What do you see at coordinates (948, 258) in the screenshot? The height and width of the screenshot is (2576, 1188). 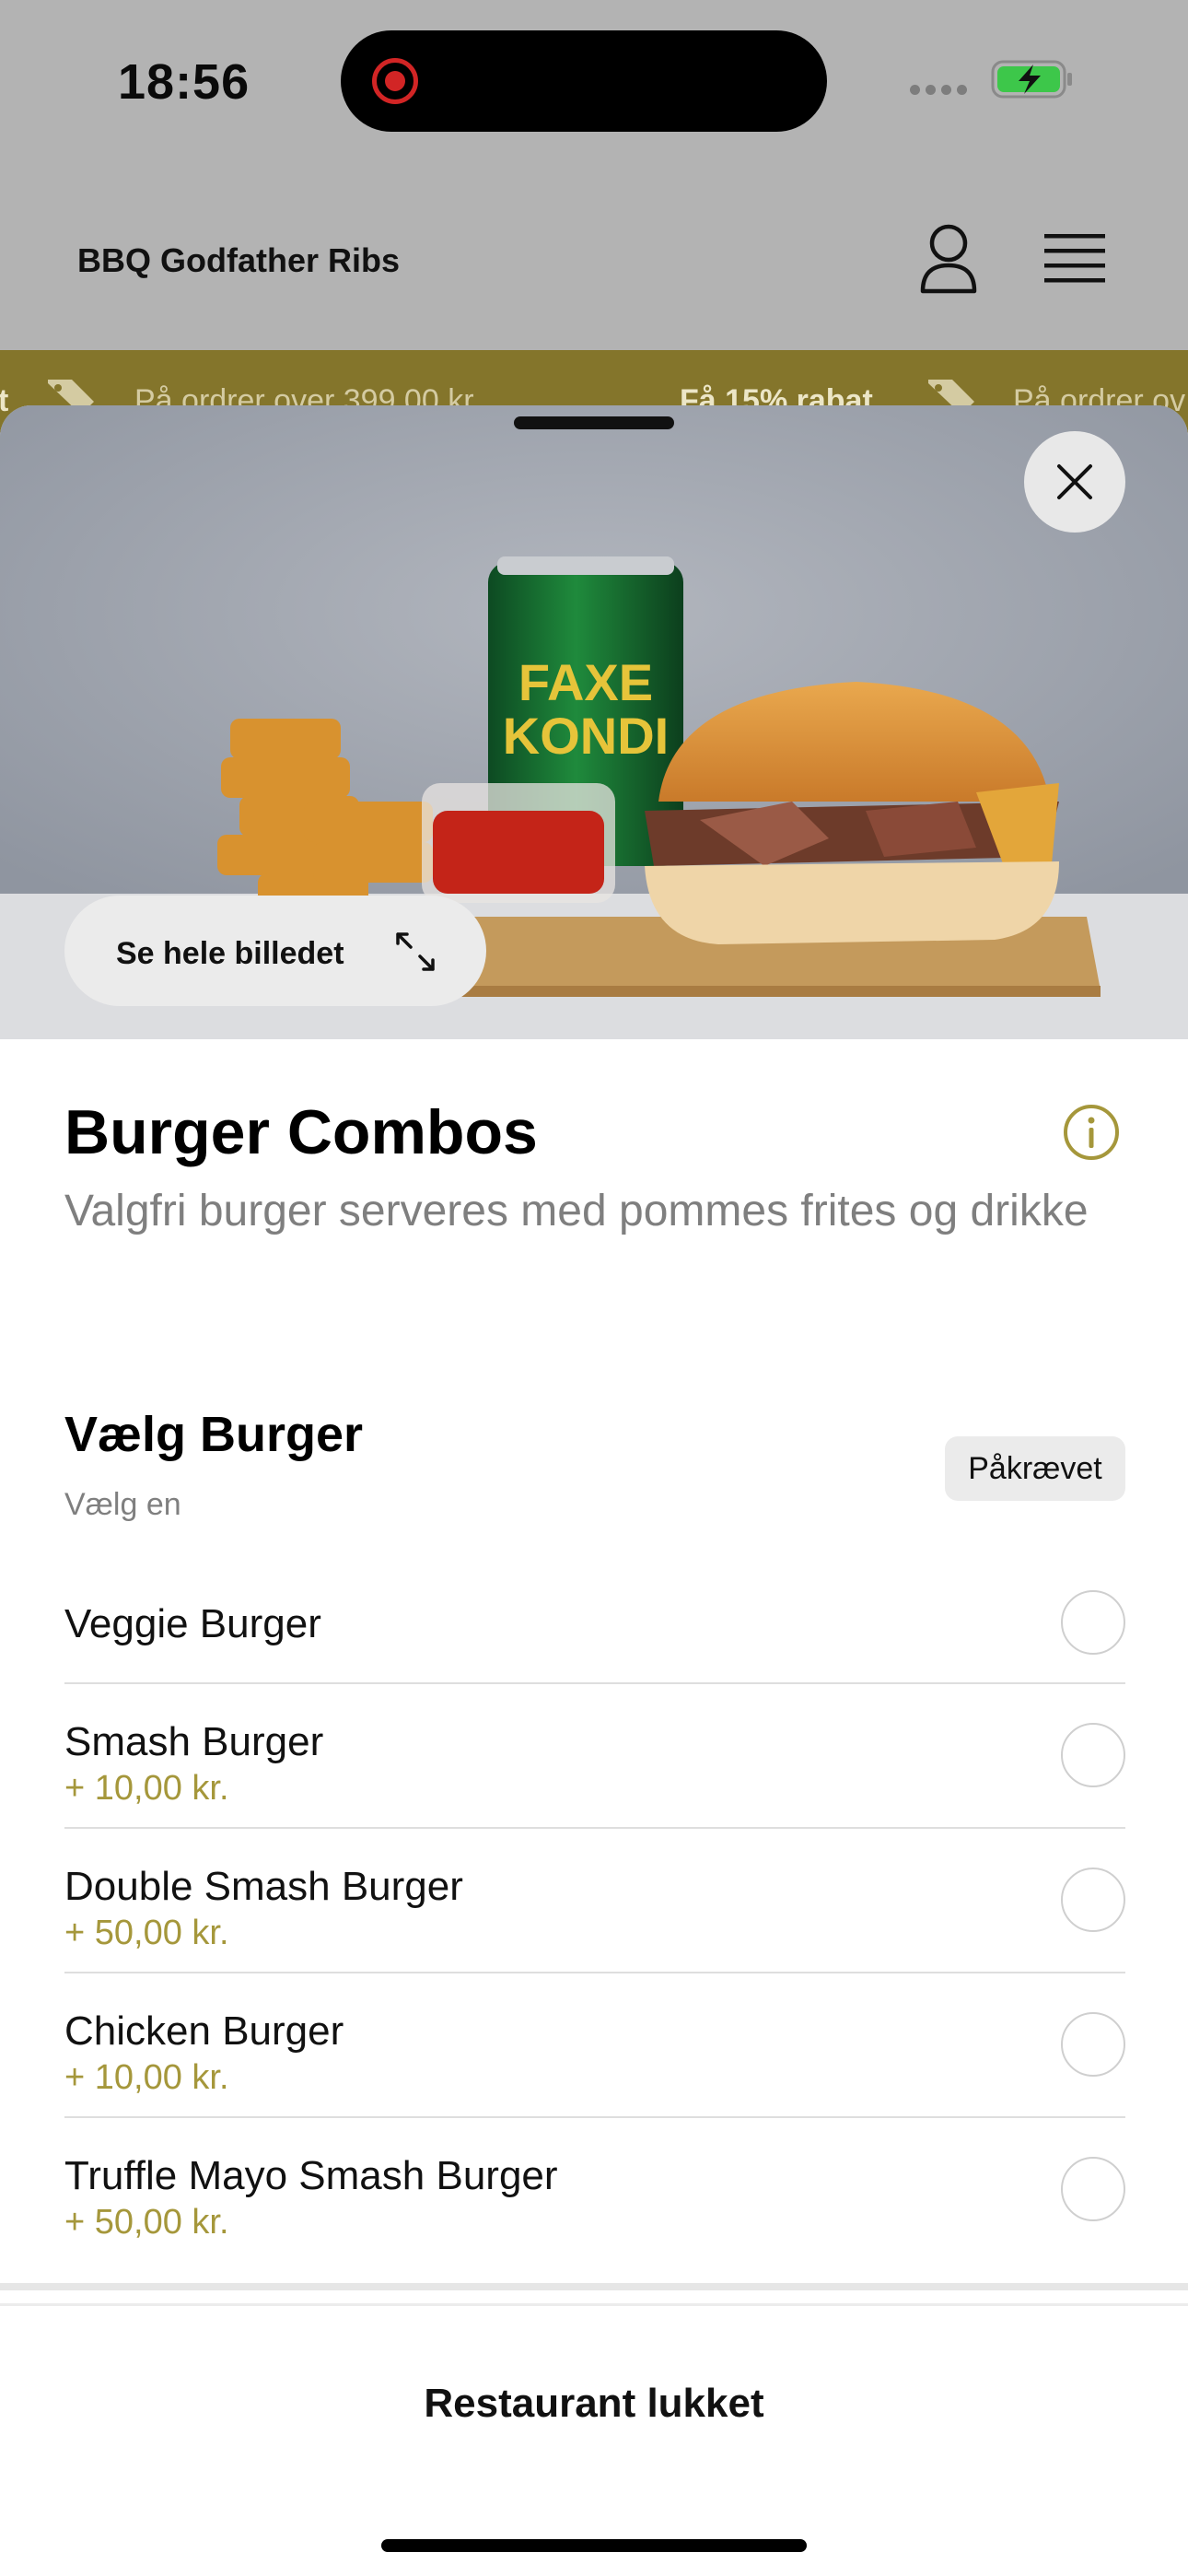 I see `person-icon` at bounding box center [948, 258].